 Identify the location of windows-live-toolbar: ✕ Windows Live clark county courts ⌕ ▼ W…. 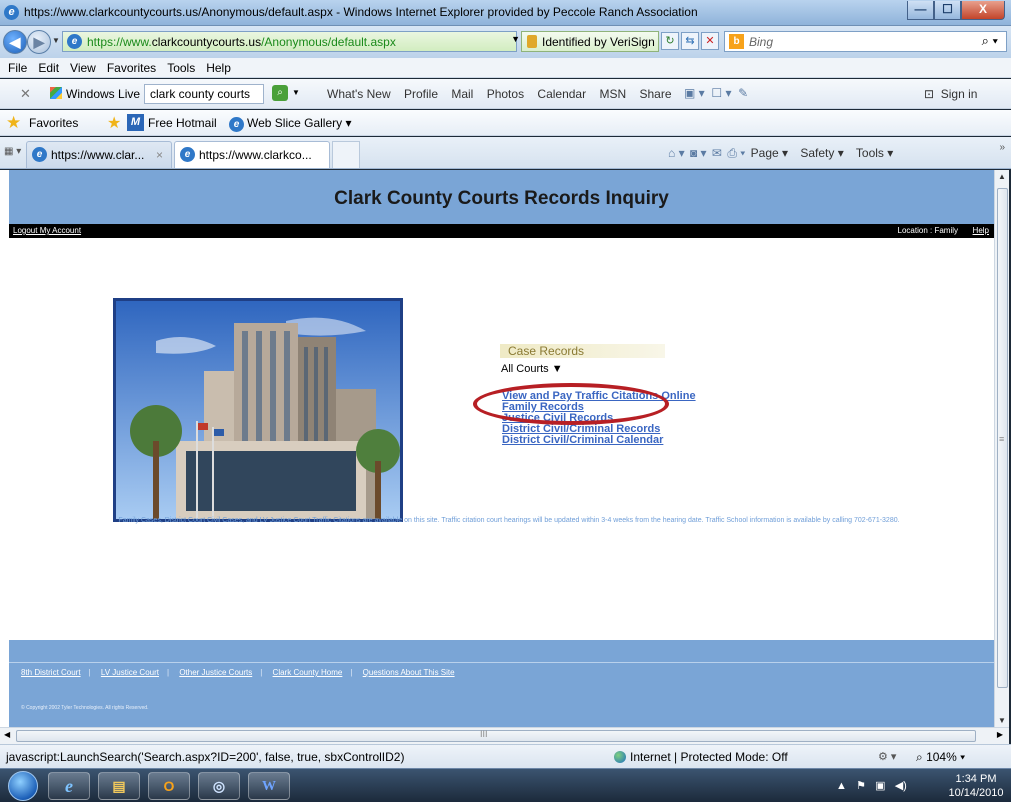
(505, 94).